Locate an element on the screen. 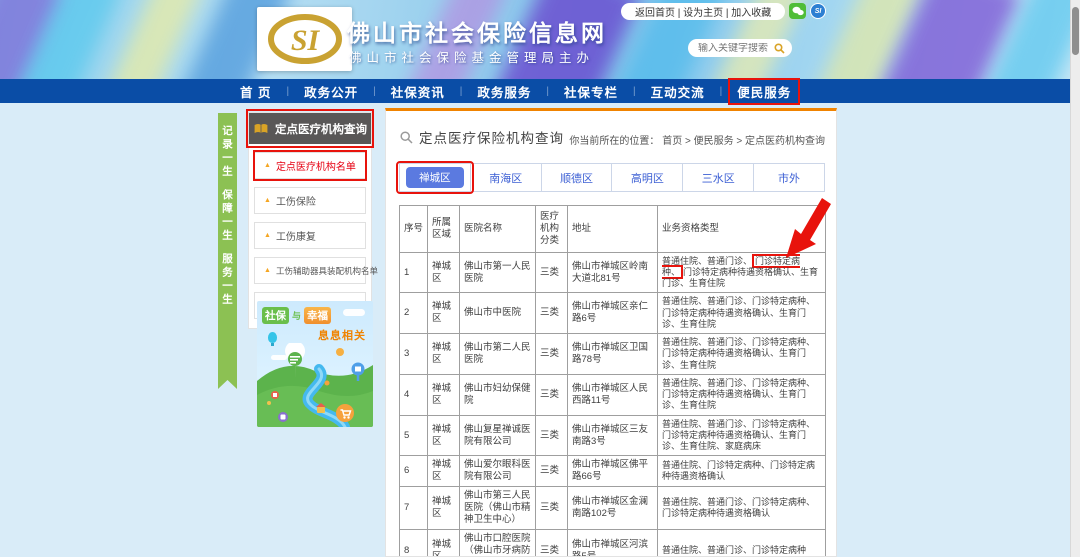  sidebar-item-3: ▲ 工伤辅助器具装配机构名单 is located at coordinates (316, 270).